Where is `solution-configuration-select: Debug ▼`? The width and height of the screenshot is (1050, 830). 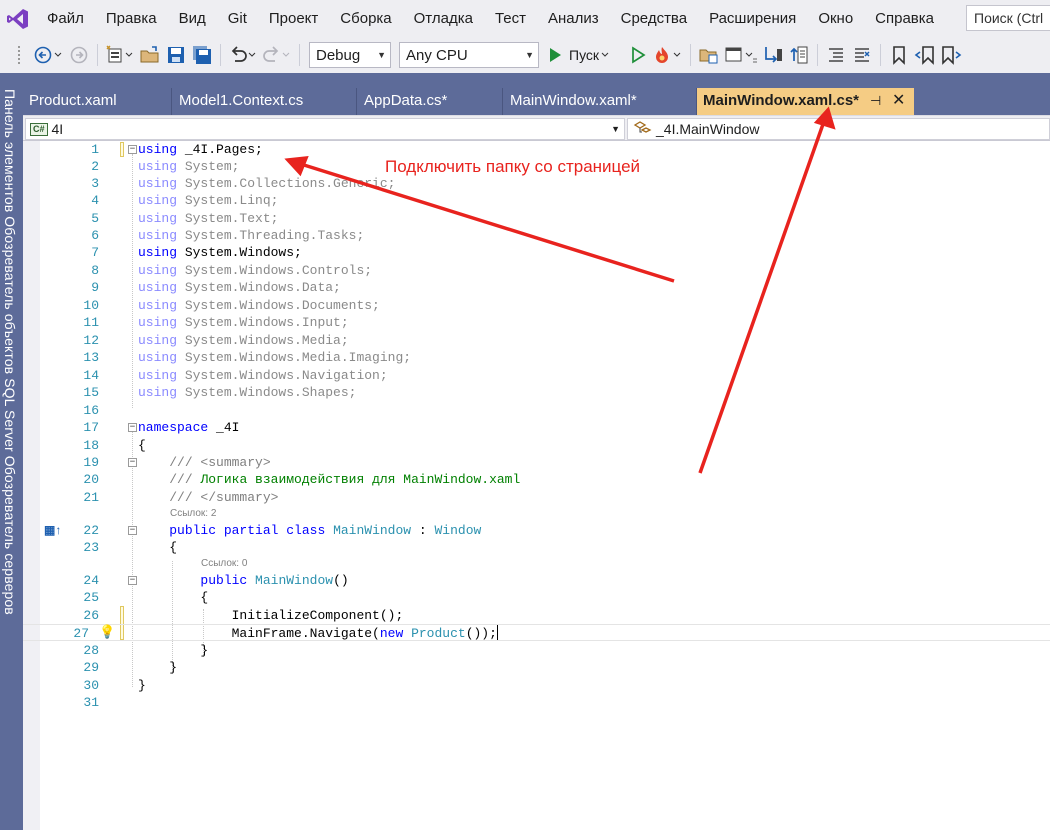 solution-configuration-select: Debug ▼ is located at coordinates (350, 55).